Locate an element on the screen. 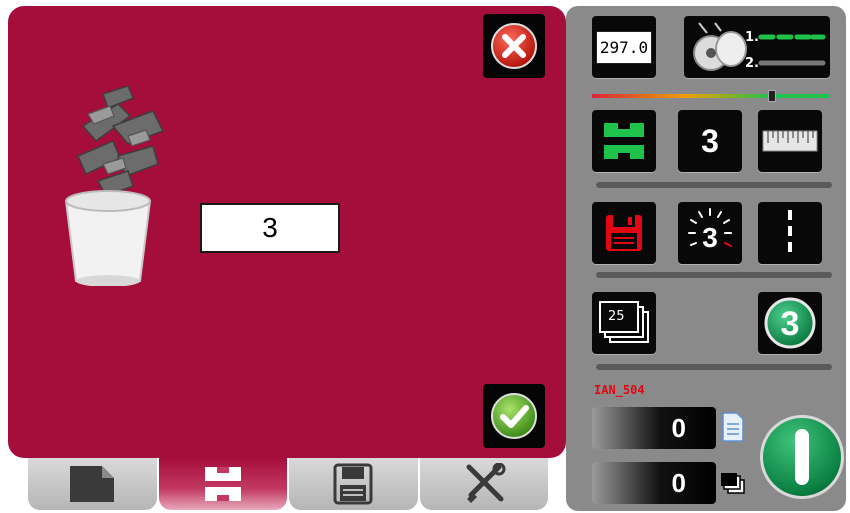 The height and width of the screenshot is (513, 850). flash-count-icon: 3 is located at coordinates (710, 230).